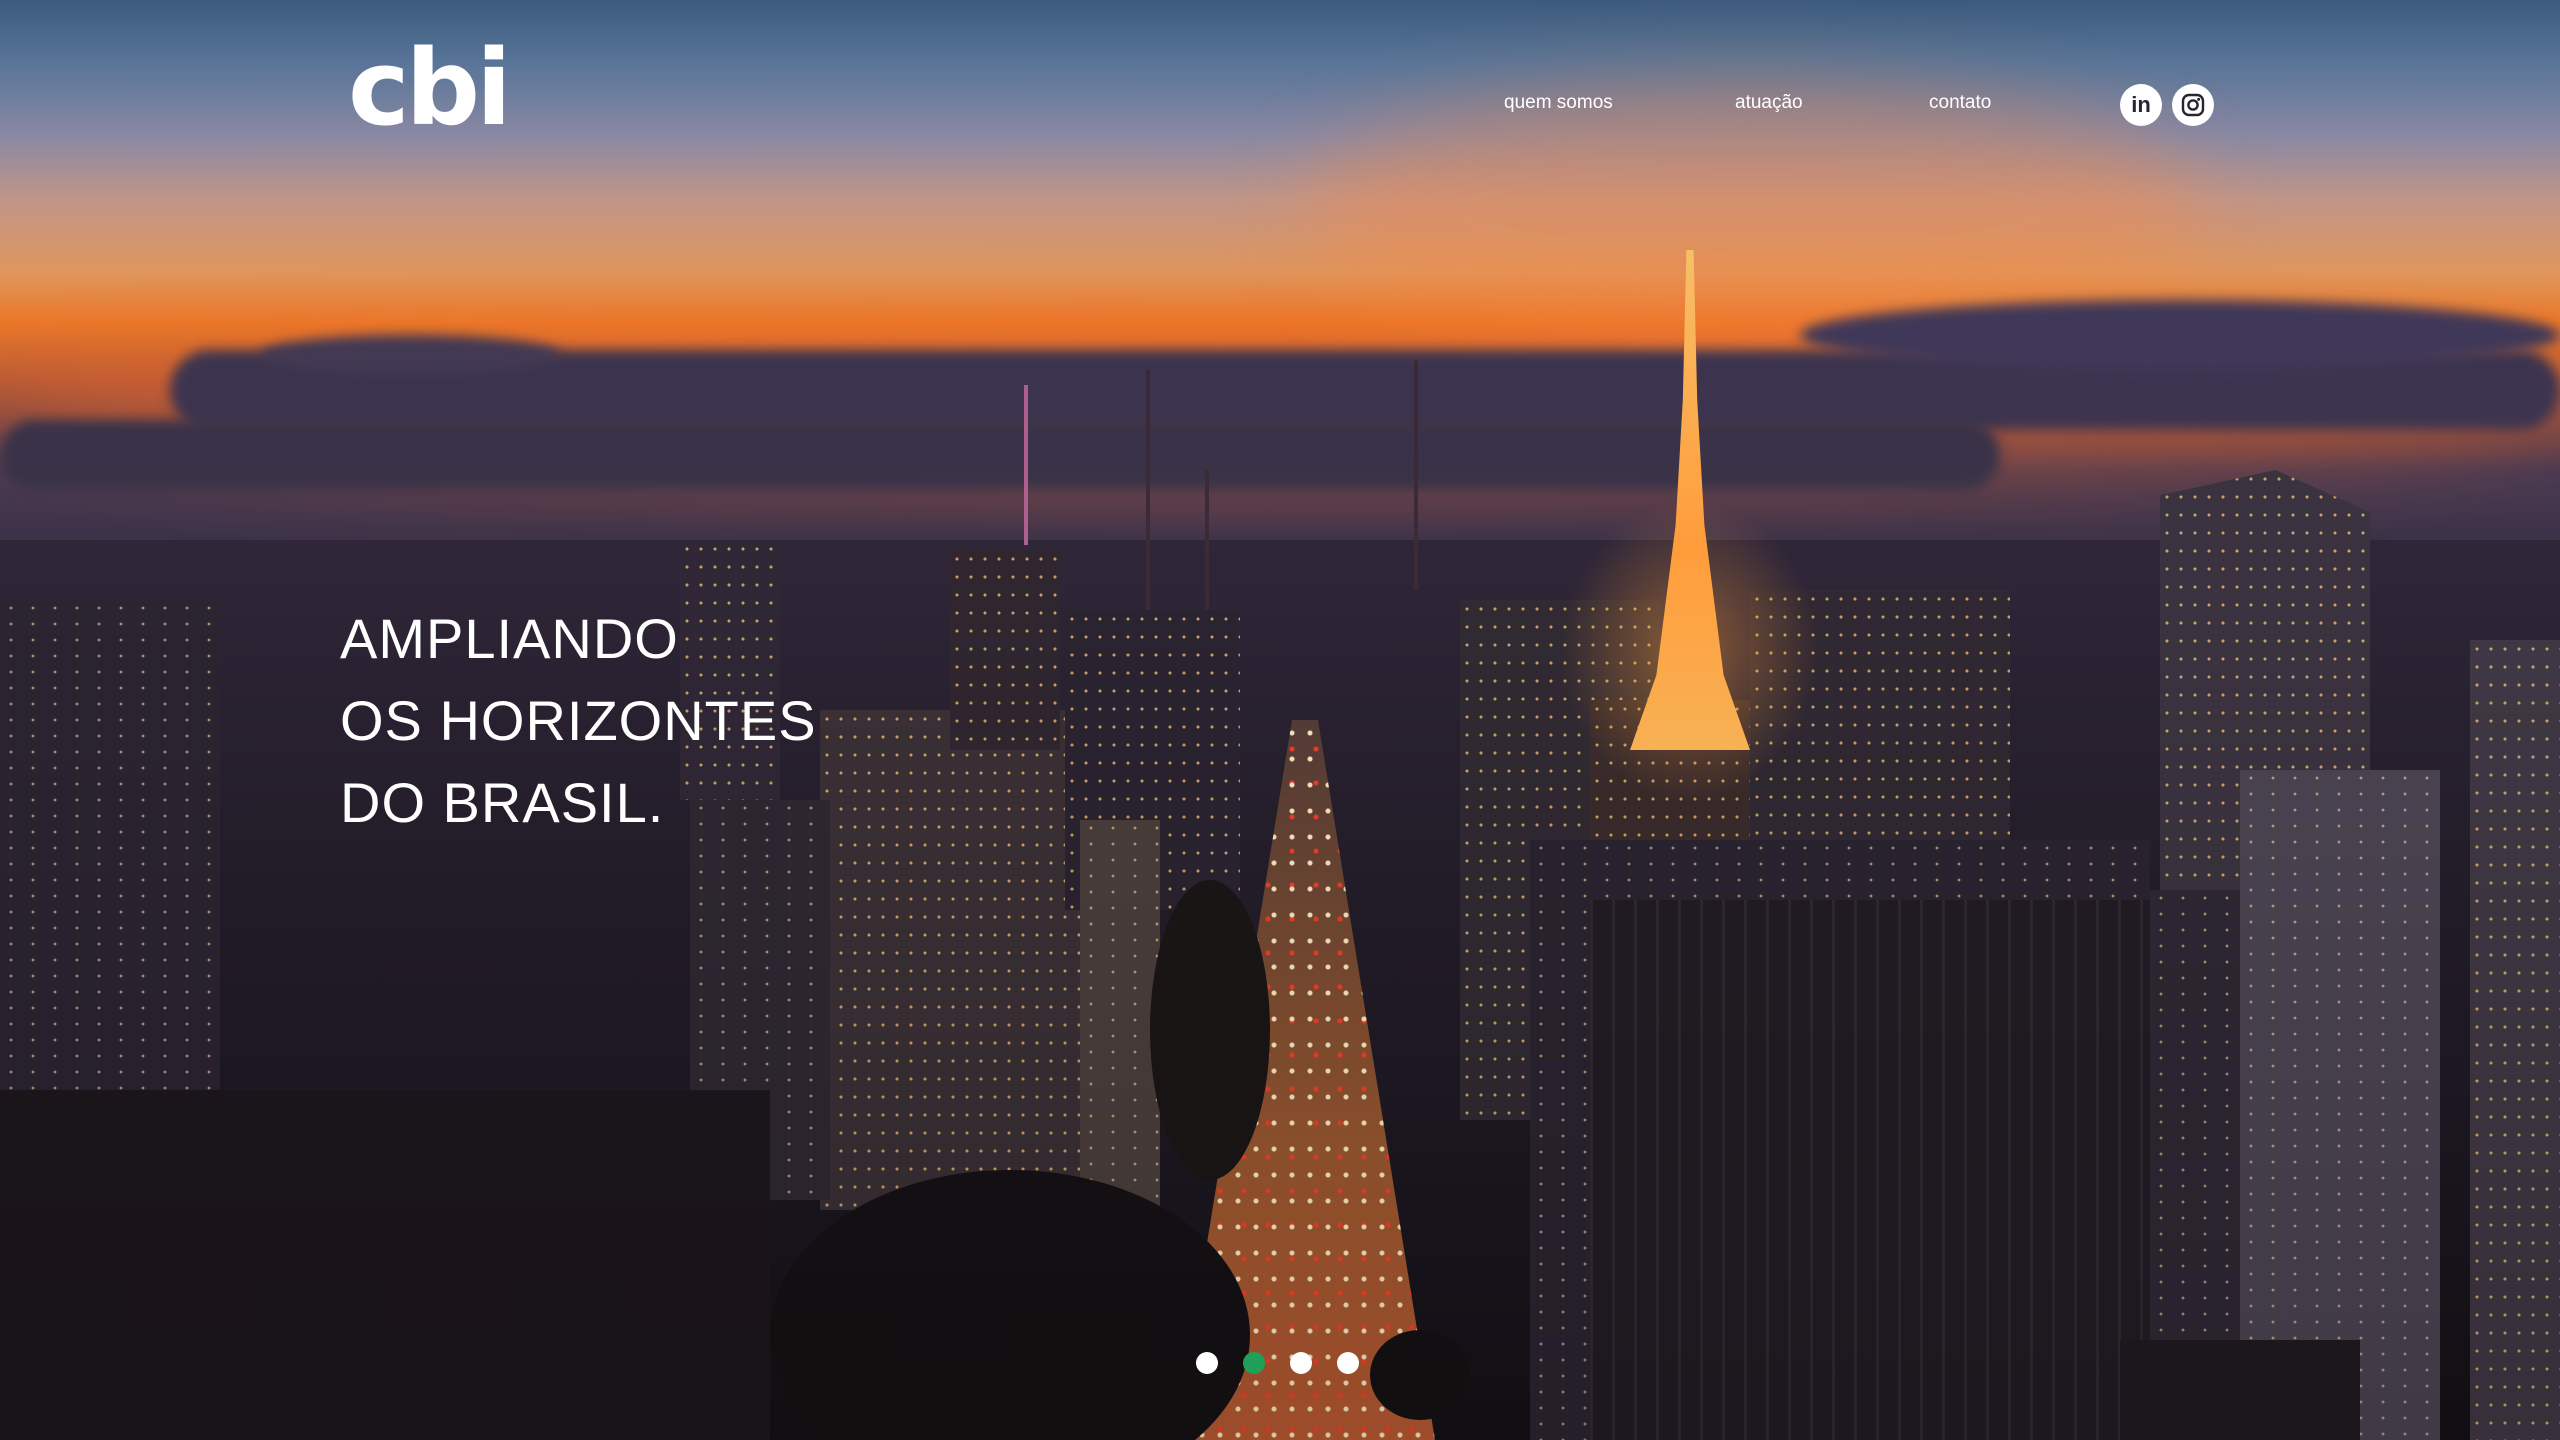  I want to click on nav-quem-somos: quem somos, so click(1558, 103).